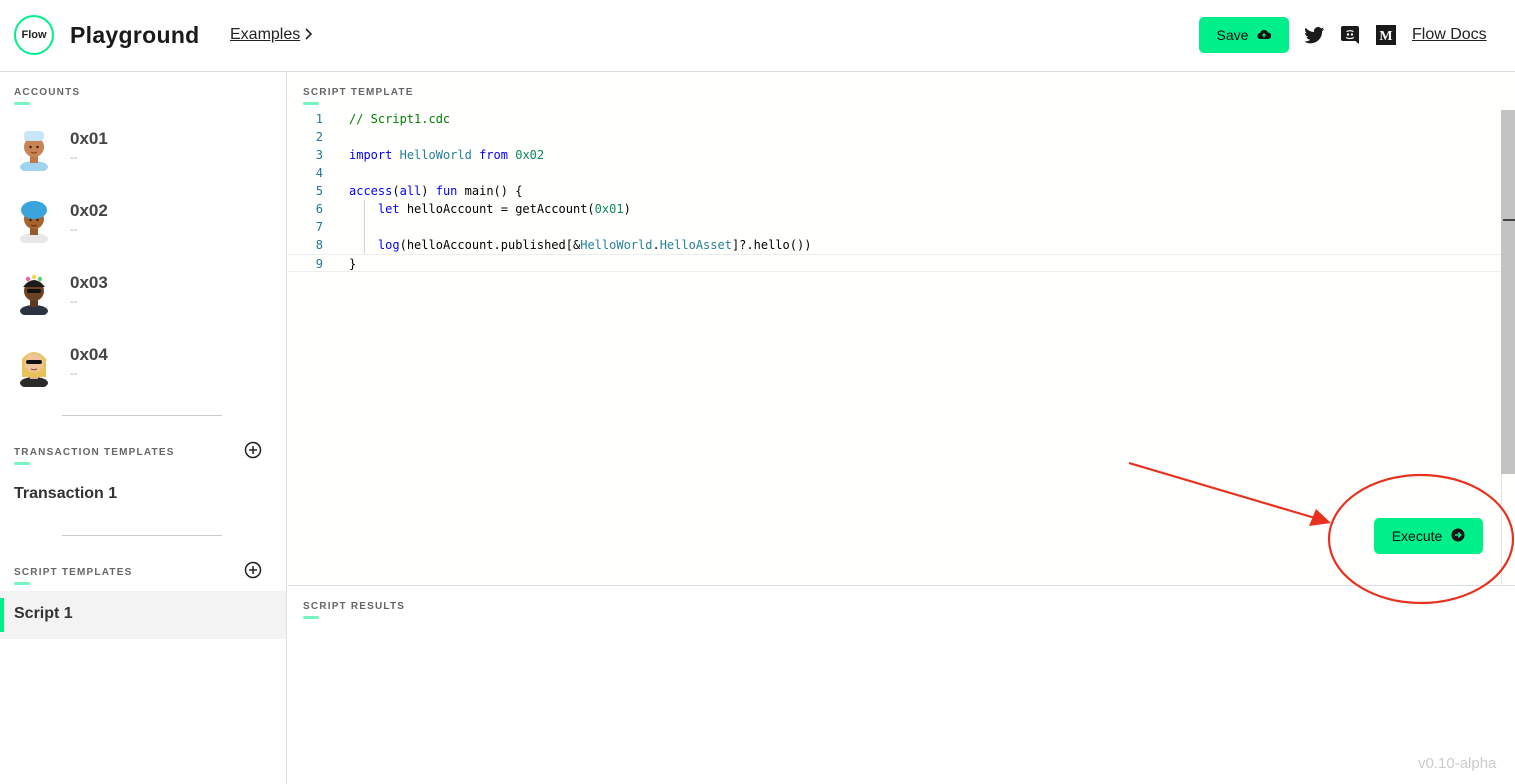 The image size is (1515, 784). What do you see at coordinates (894, 119) in the screenshot?
I see `code-line: 1// Script1.cdc` at bounding box center [894, 119].